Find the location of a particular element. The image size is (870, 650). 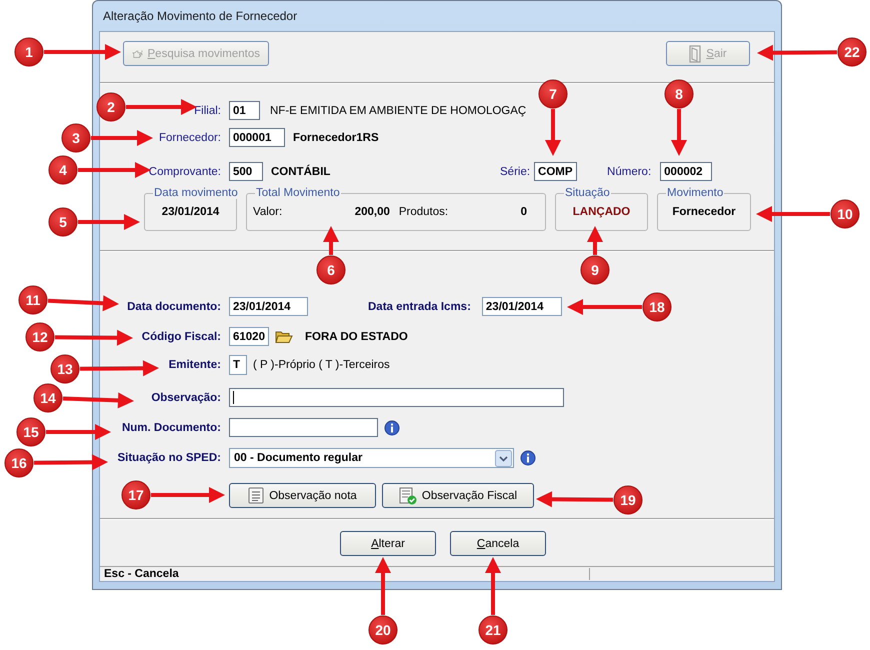

voucher-name: CONTÁBIL is located at coordinates (301, 172).